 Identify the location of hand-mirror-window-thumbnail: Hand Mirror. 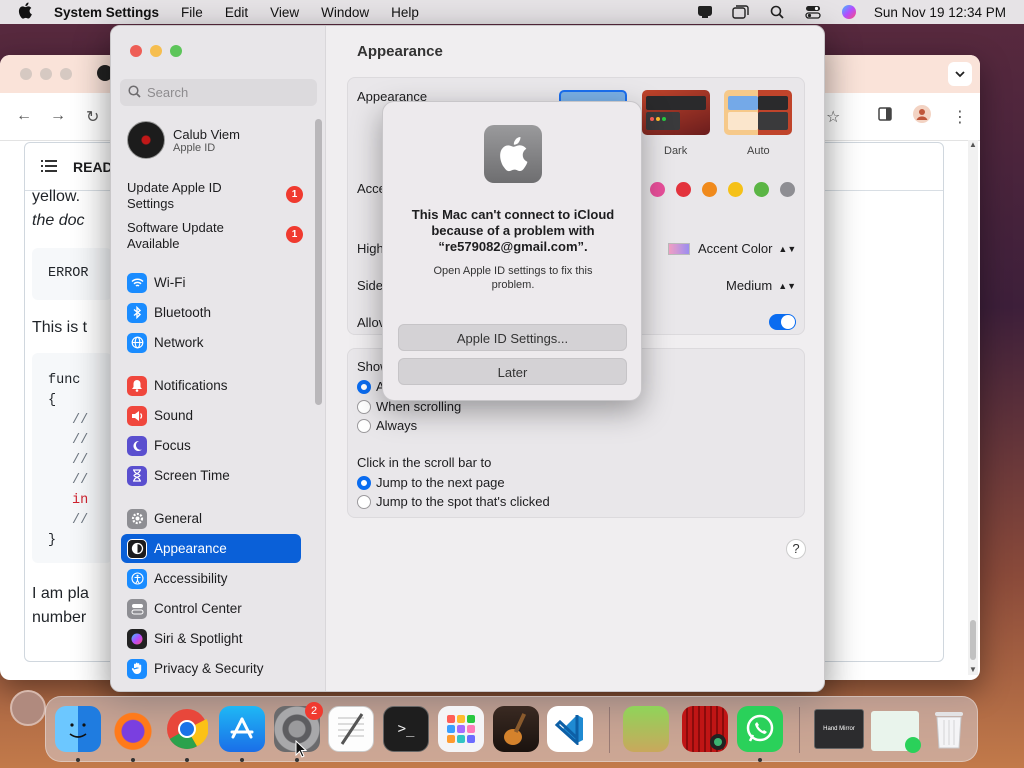
(839, 729).